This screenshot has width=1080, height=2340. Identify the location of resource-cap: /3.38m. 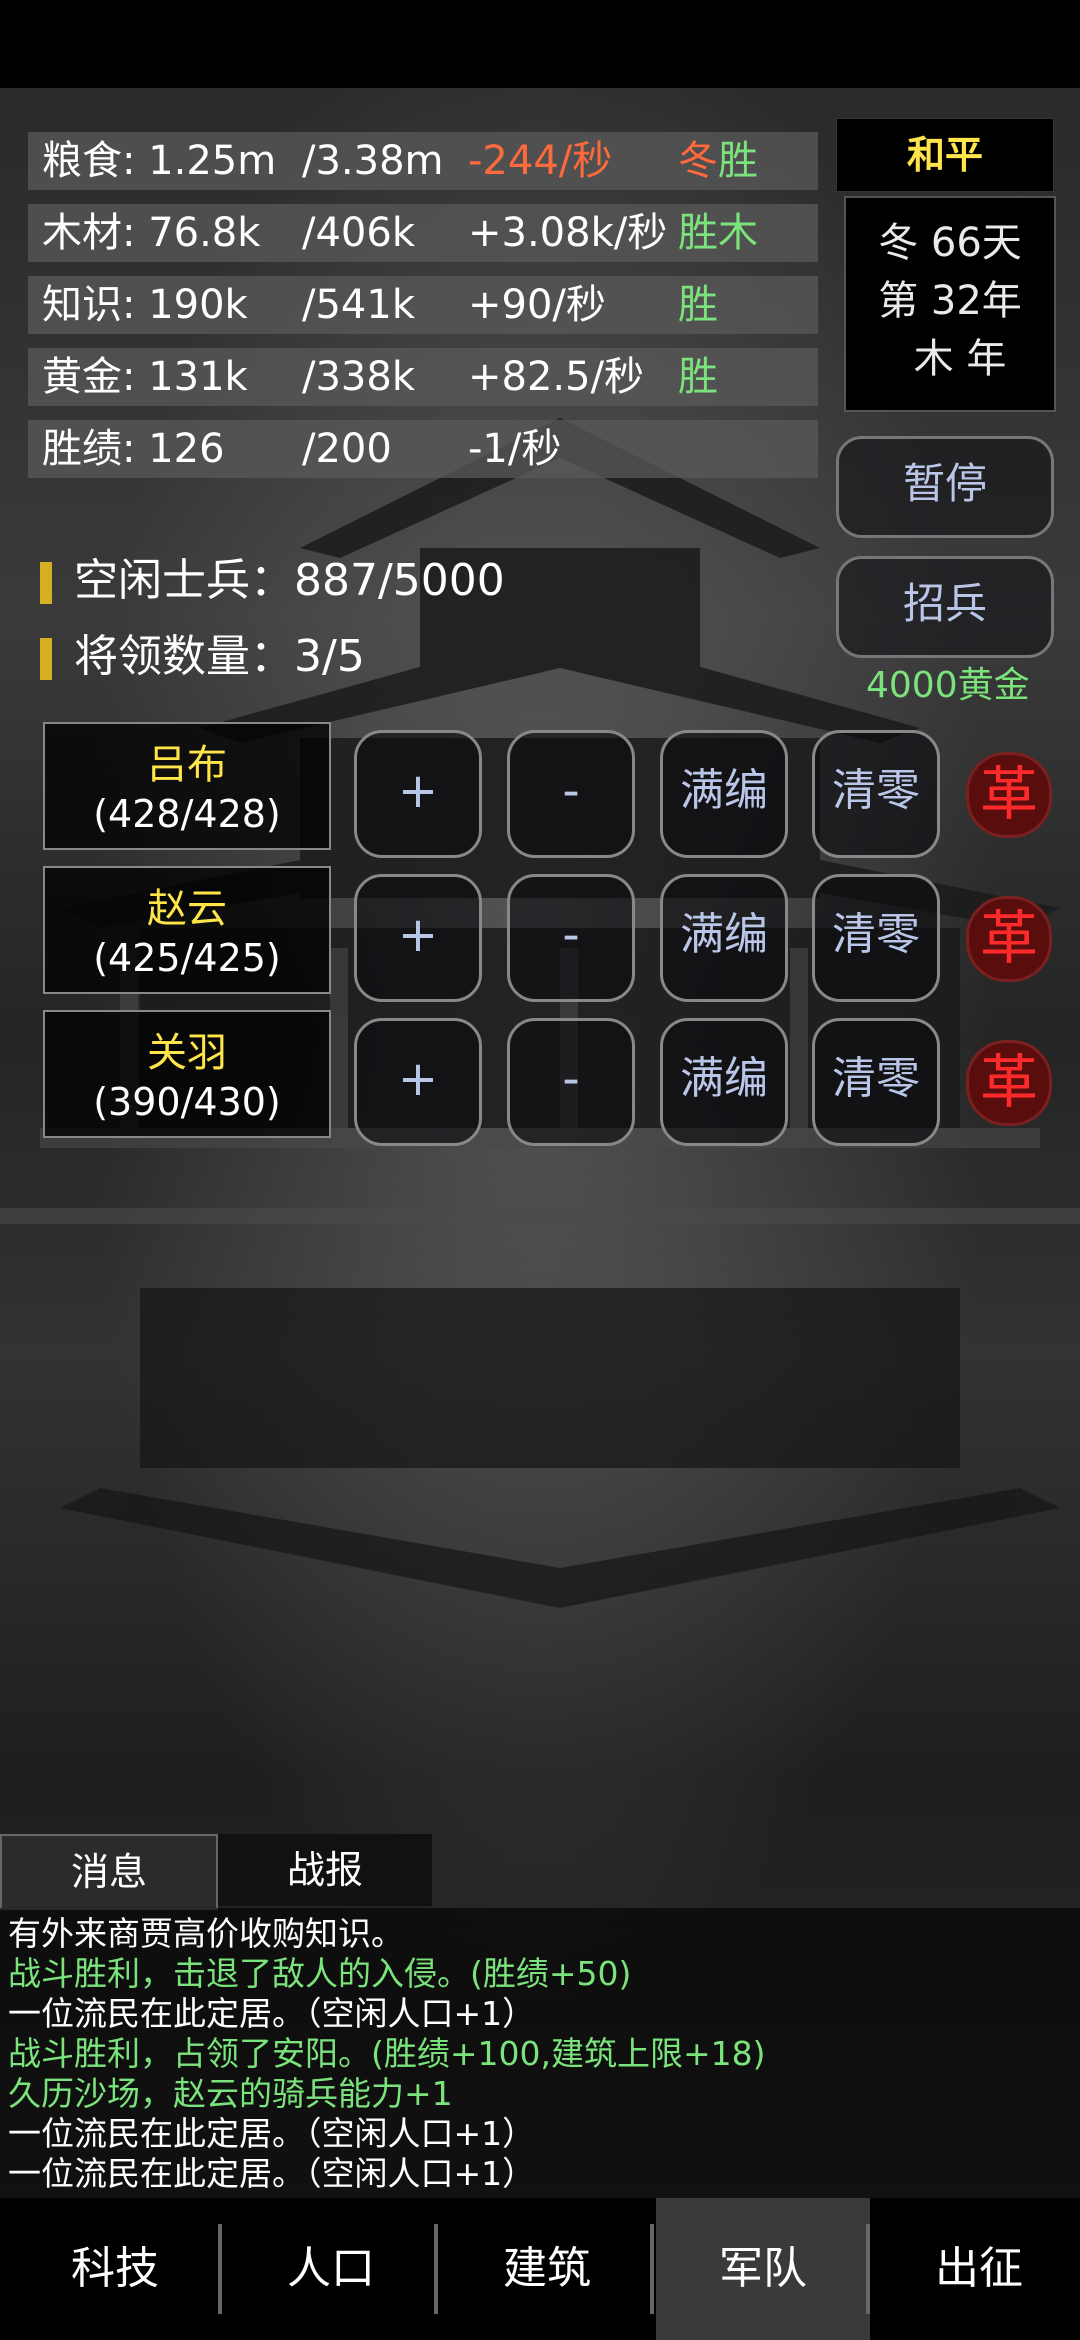
(373, 161).